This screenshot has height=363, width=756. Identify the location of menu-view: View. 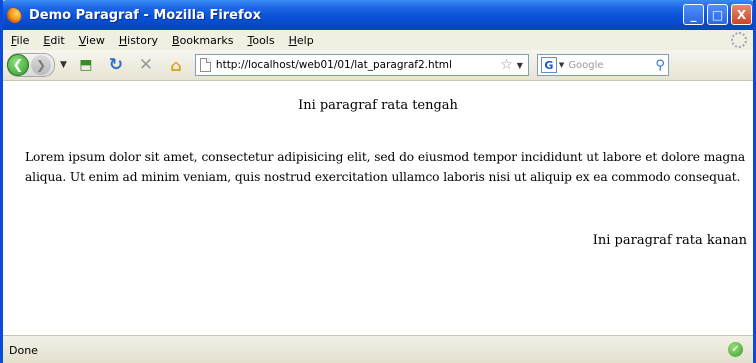
(92, 40).